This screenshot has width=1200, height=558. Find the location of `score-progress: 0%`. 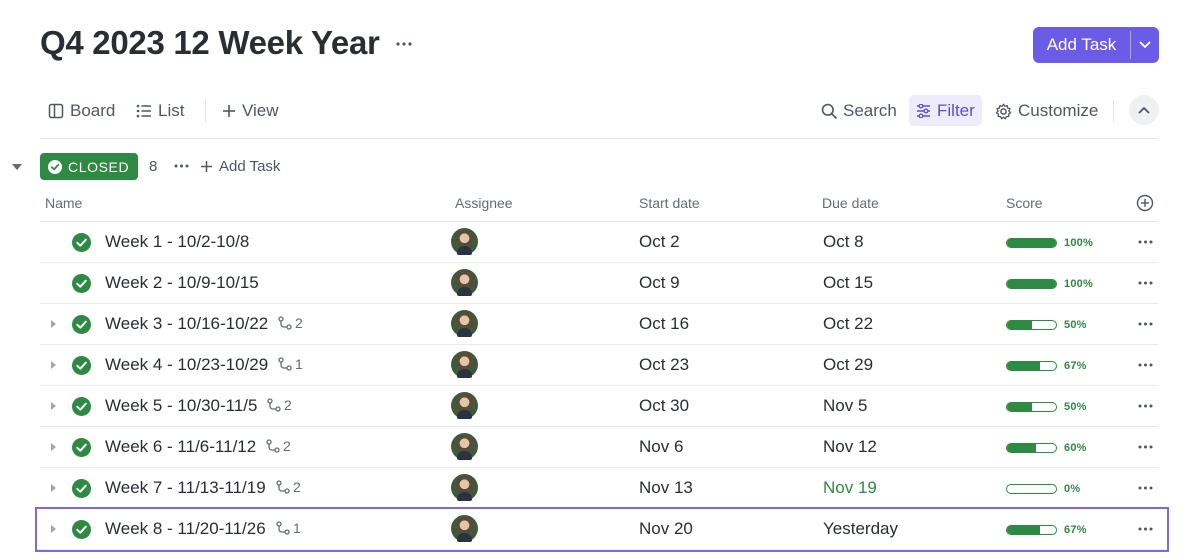

score-progress: 0% is located at coordinates (1043, 489).